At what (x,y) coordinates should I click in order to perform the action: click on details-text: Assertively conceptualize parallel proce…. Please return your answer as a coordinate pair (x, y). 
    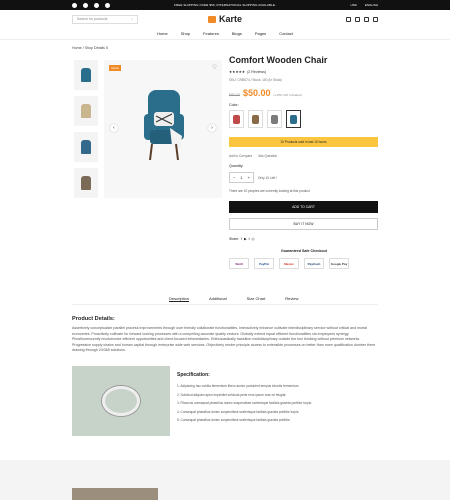
    Looking at the image, I should click on (224, 339).